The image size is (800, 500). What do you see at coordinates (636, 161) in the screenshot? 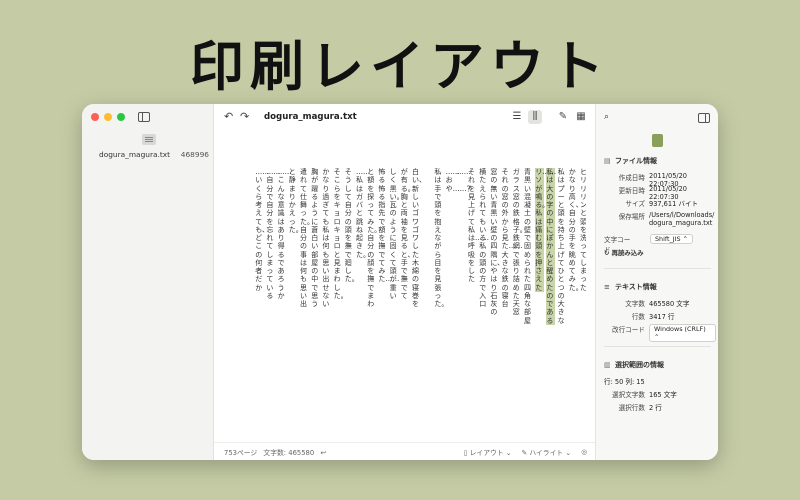
I see `file-info-title: ファイル情報` at bounding box center [636, 161].